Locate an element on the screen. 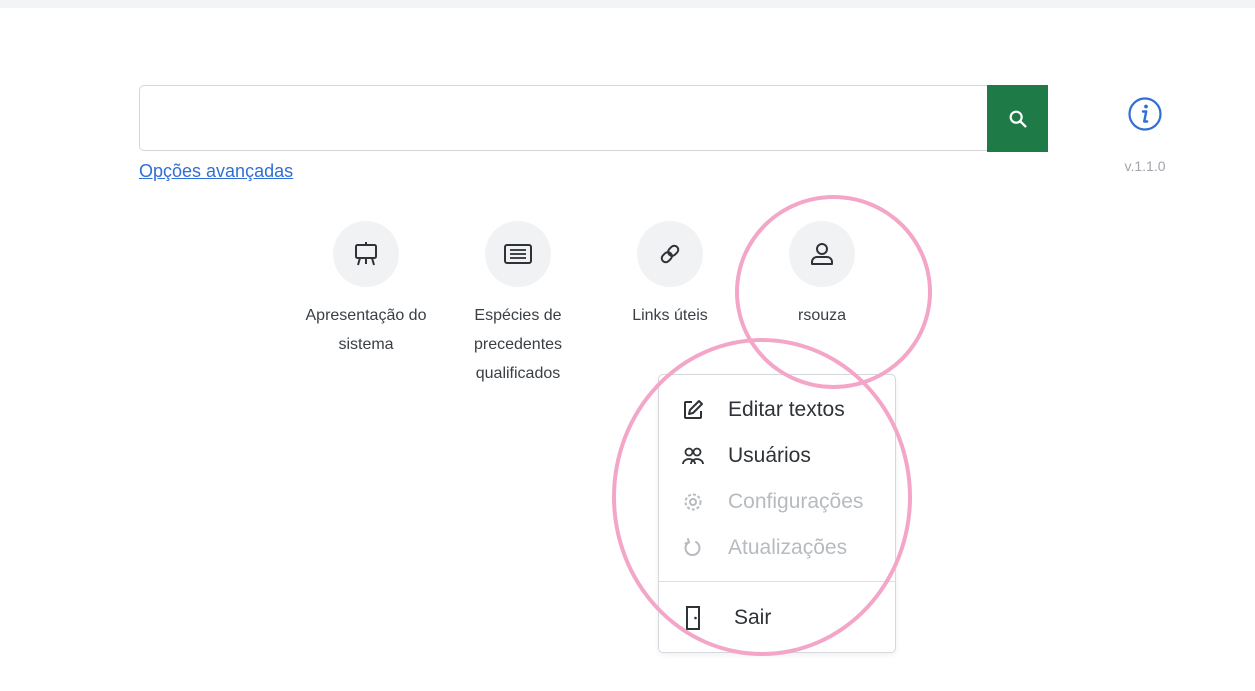  users-icon is located at coordinates (693, 456).